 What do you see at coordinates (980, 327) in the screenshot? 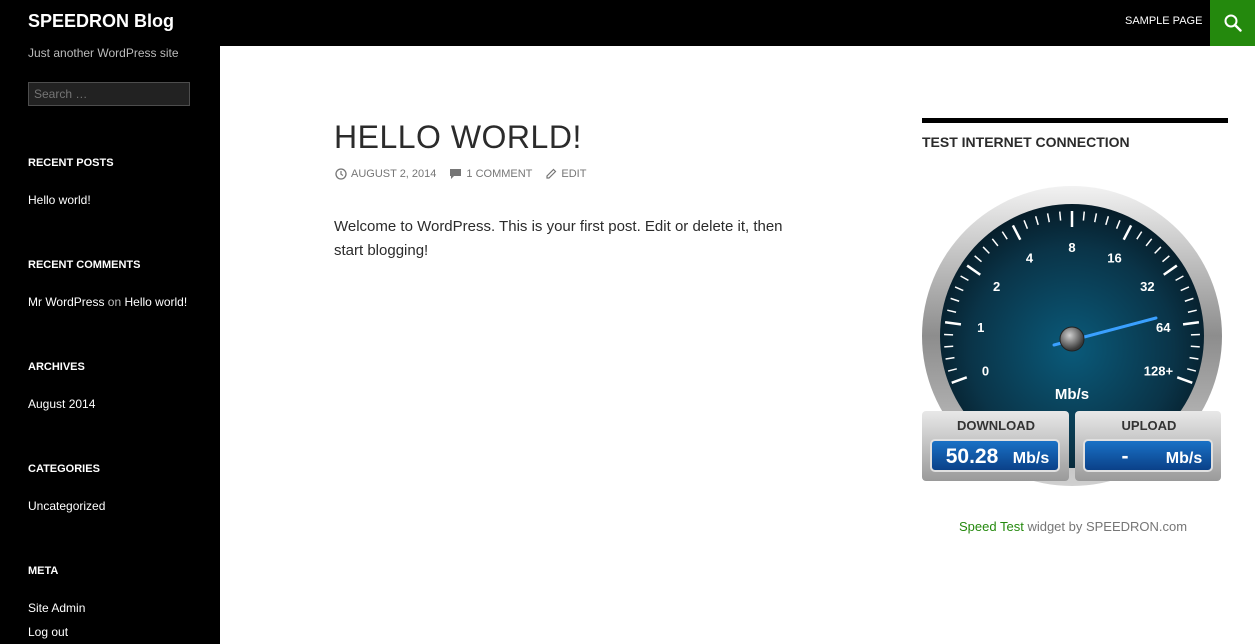
I see `gauge-tick-label: 1` at bounding box center [980, 327].